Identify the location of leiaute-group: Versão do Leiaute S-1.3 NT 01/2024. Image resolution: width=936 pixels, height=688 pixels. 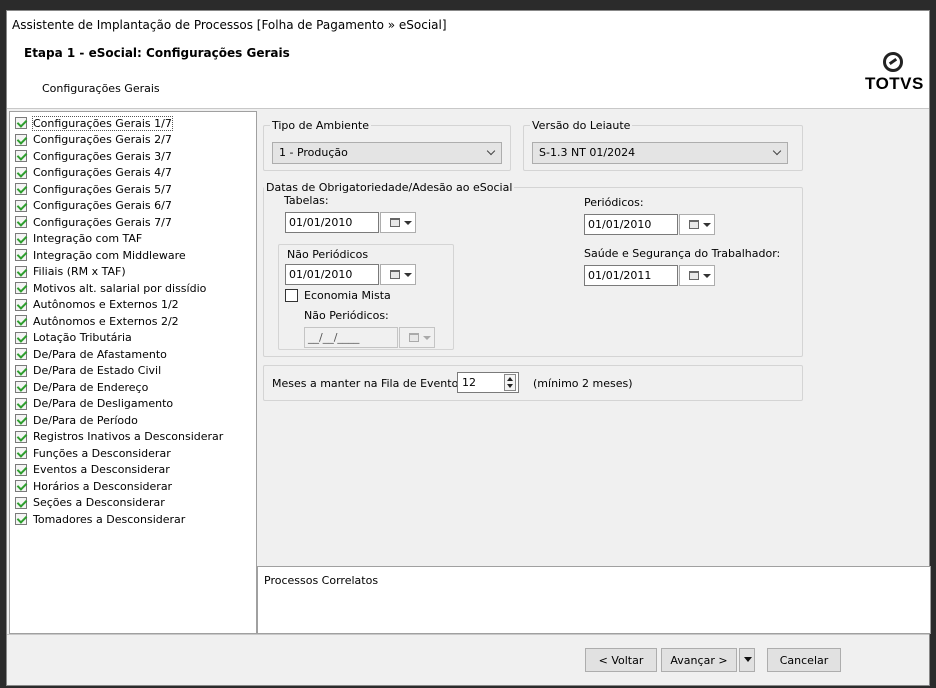
(663, 145).